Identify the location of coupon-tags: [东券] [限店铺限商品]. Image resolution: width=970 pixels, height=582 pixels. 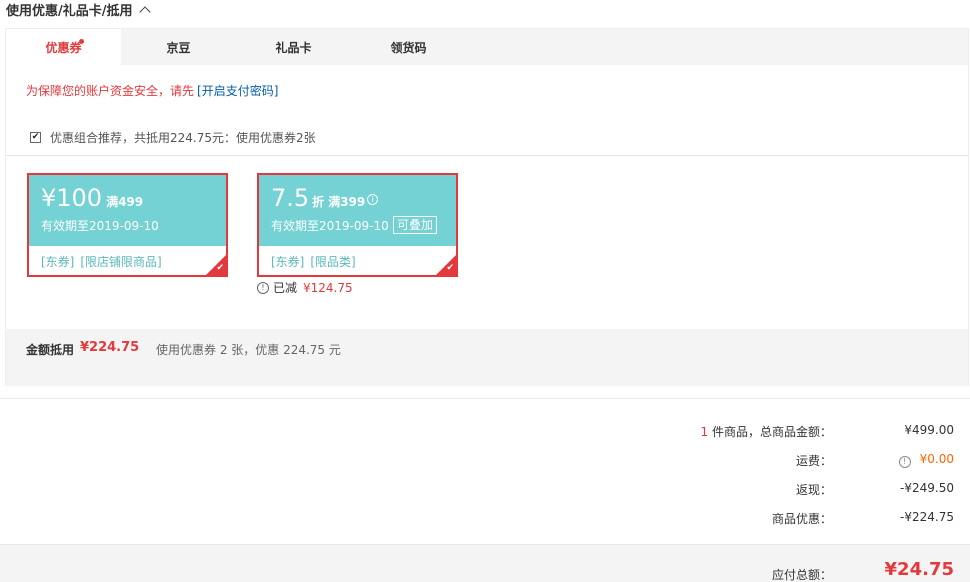
(104, 261).